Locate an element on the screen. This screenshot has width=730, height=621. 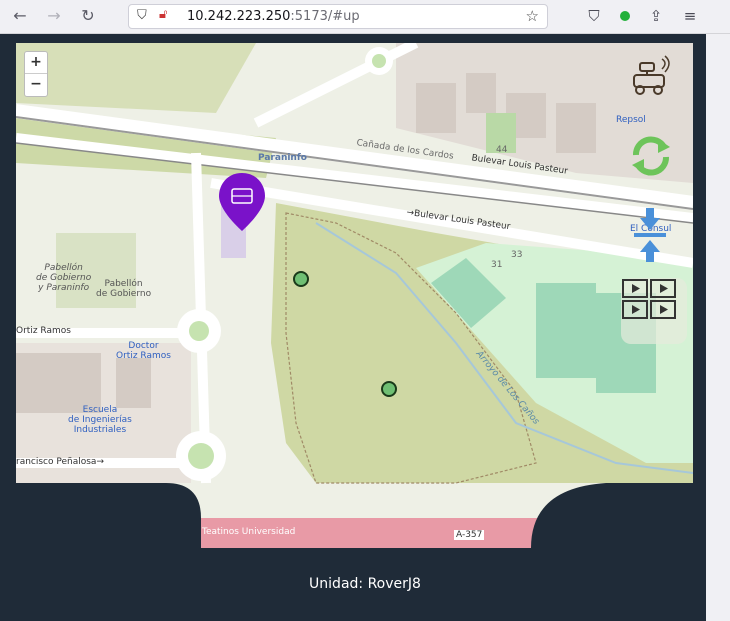
url-bar: ⛉ 🔓︎ 10.242.223.250:5173/#up ☆ is located at coordinates (338, 16).